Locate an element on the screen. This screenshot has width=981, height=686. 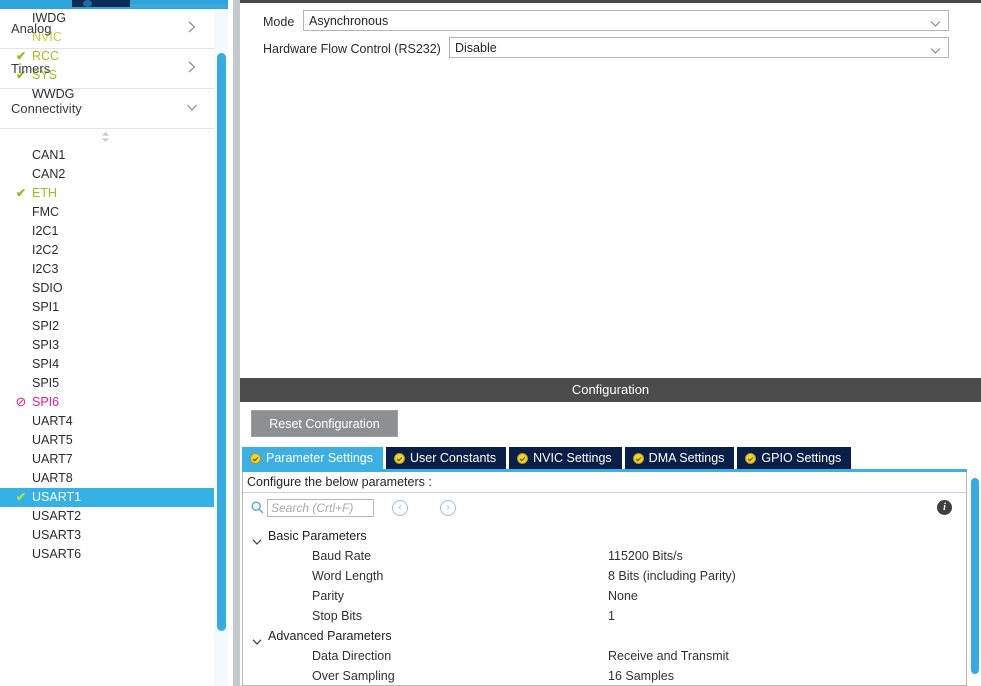
peripheral-item-spi6: ⊘ SPI6 is located at coordinates (107, 402).